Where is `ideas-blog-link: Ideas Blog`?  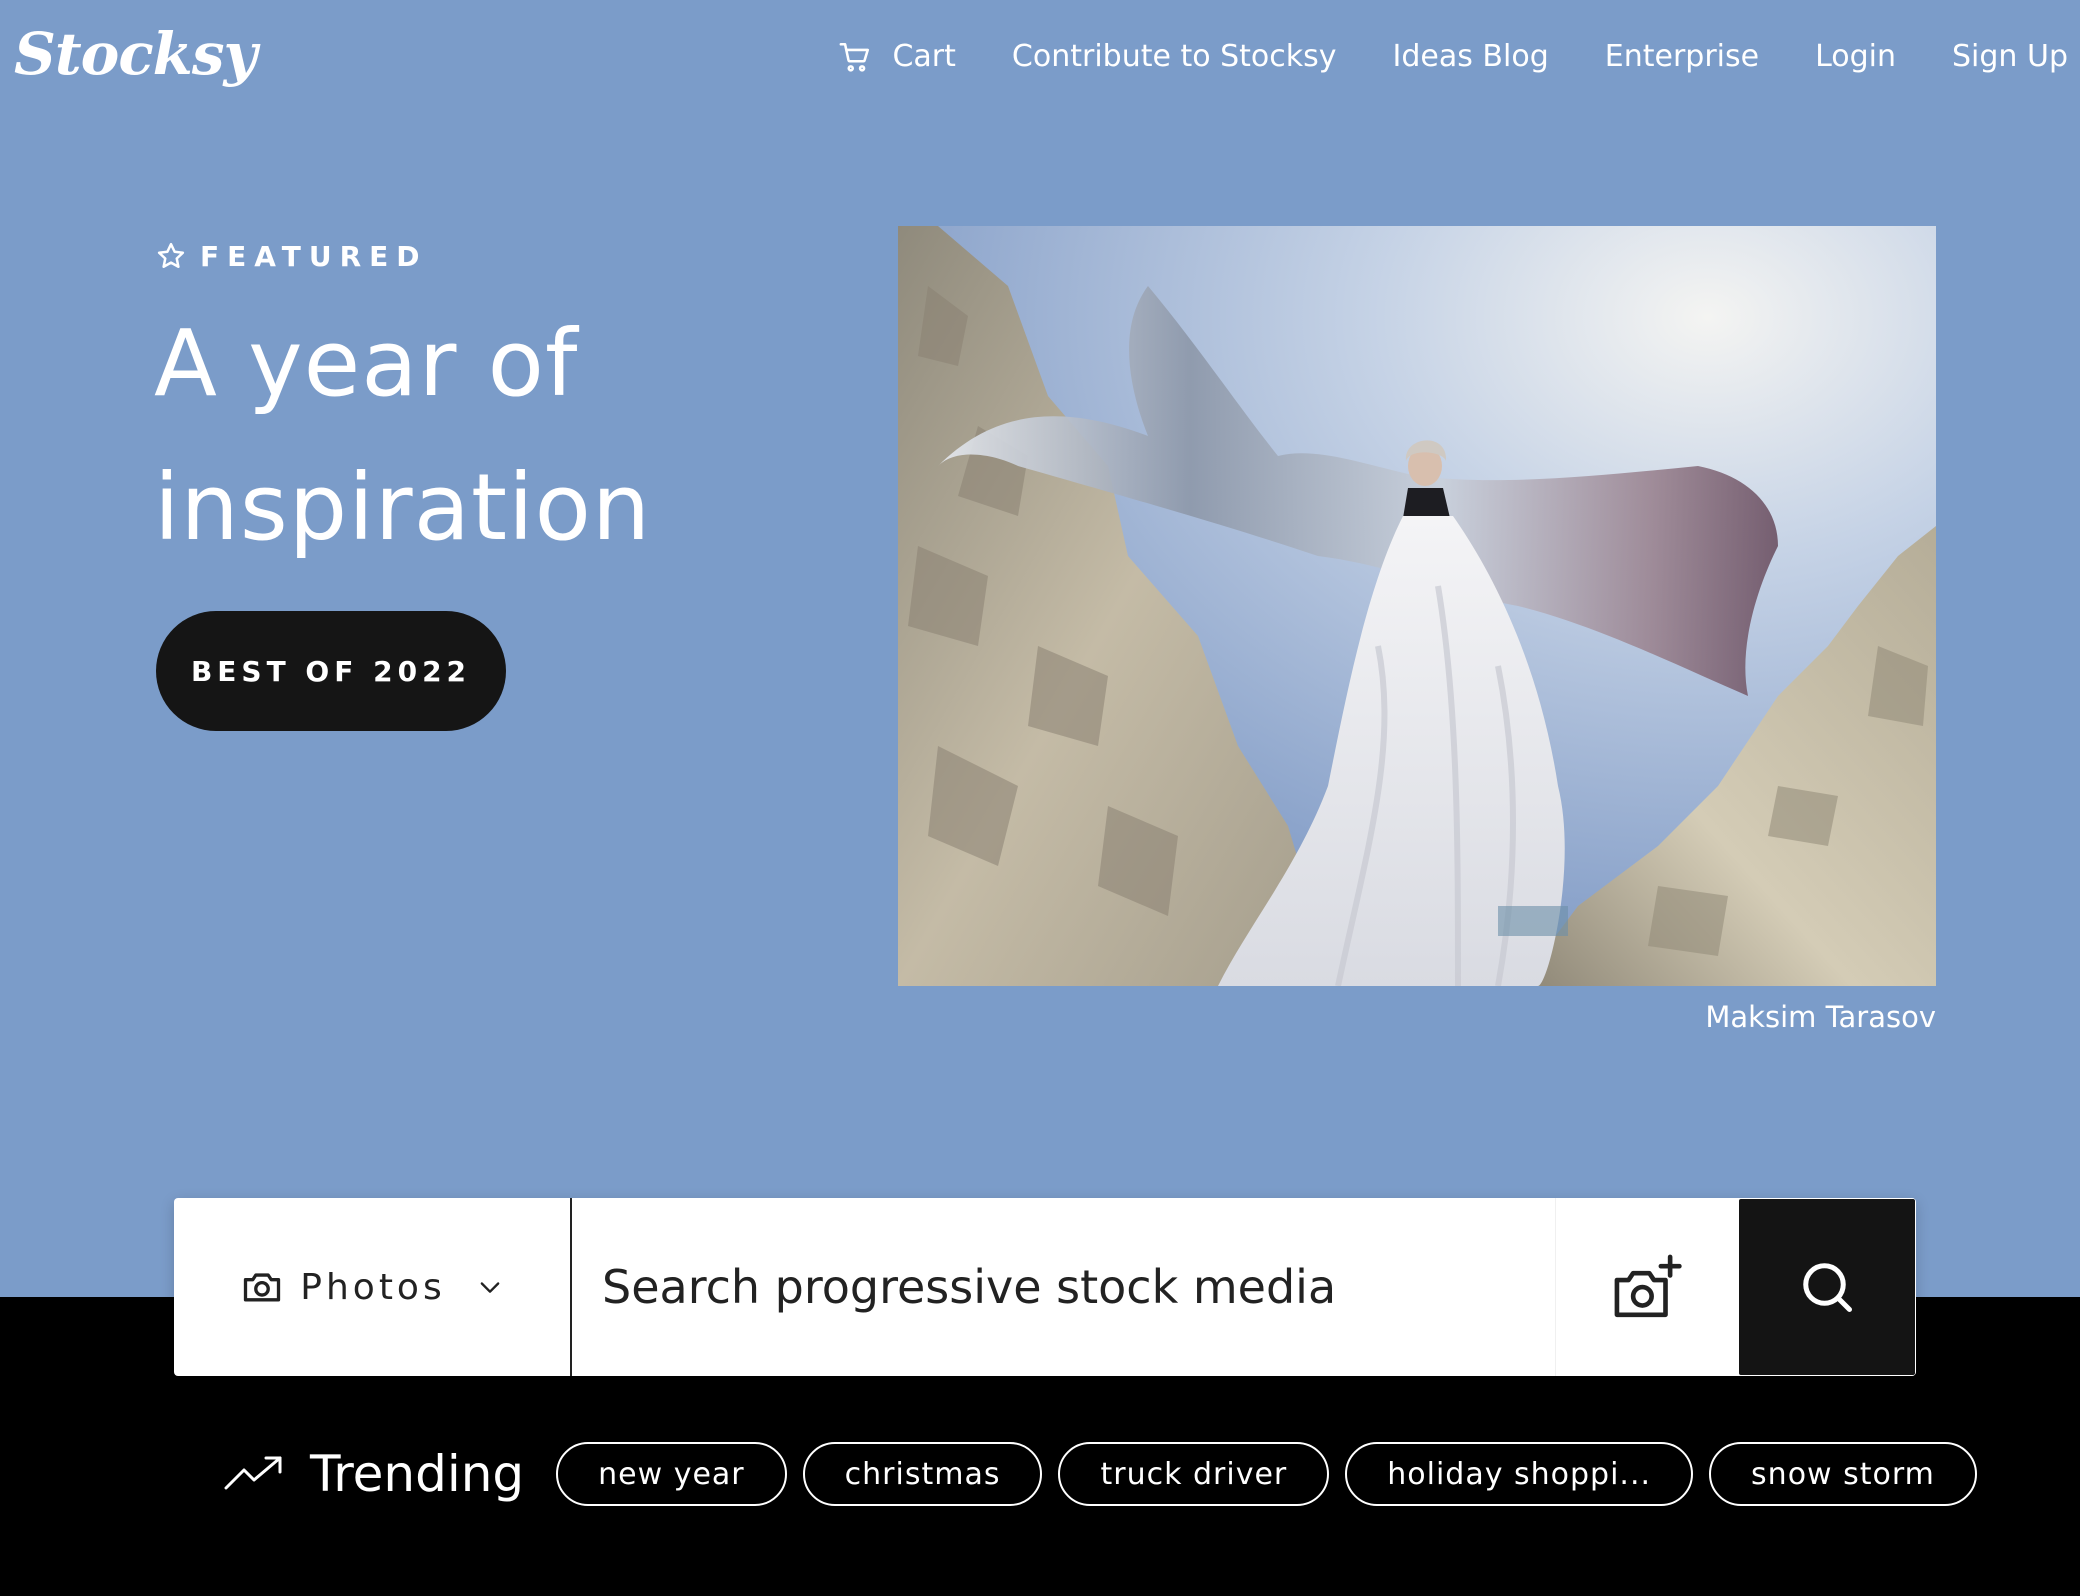
ideas-blog-link: Ideas Blog is located at coordinates (1471, 57).